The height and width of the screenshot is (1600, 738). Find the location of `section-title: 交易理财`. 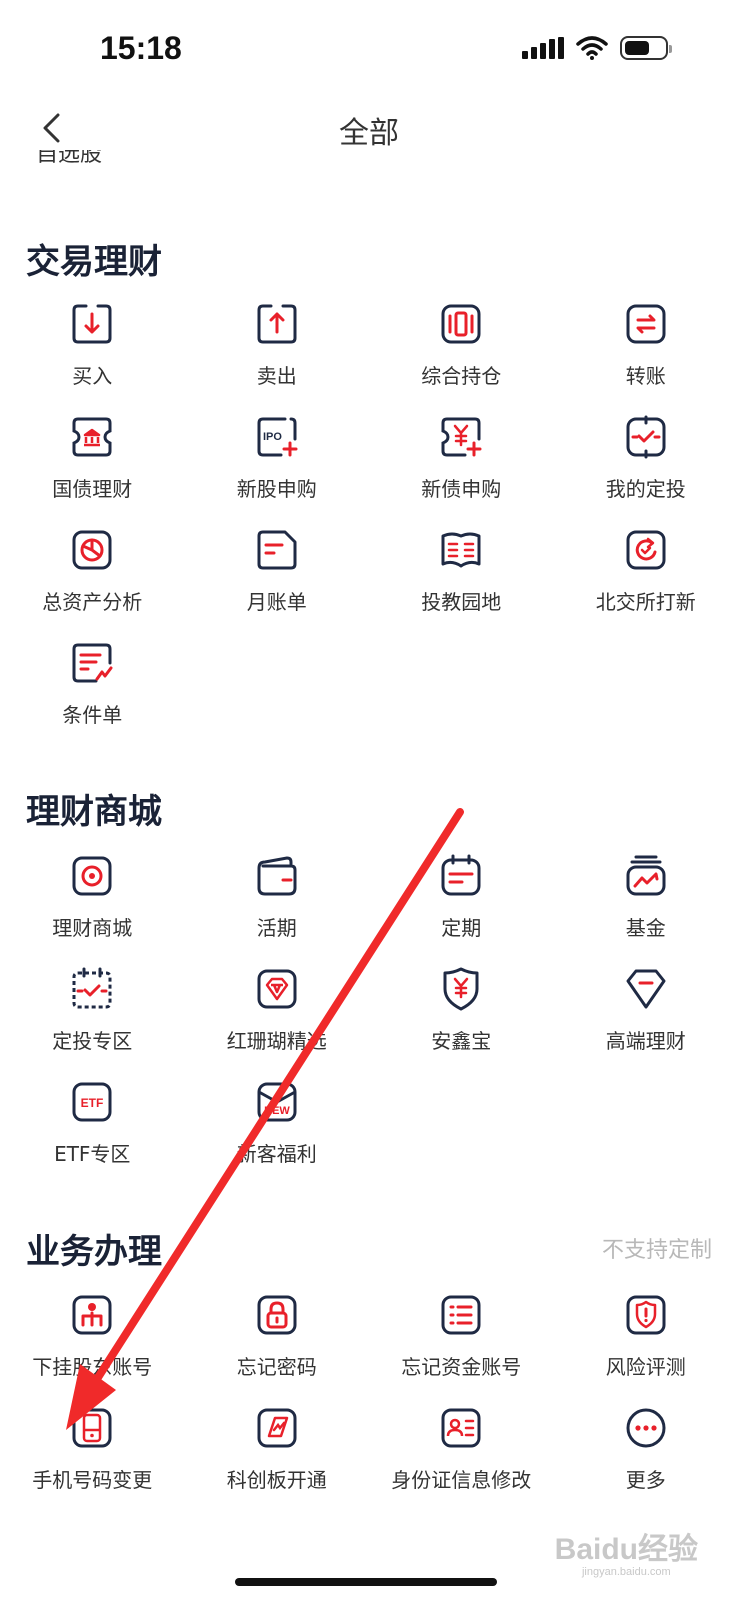

section-title: 交易理财 is located at coordinates (94, 262).